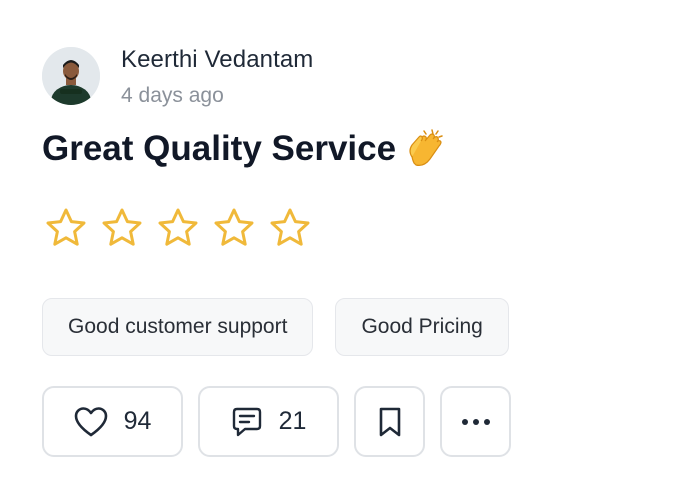 The image size is (684, 501). I want to click on avatar-image, so click(71, 76).